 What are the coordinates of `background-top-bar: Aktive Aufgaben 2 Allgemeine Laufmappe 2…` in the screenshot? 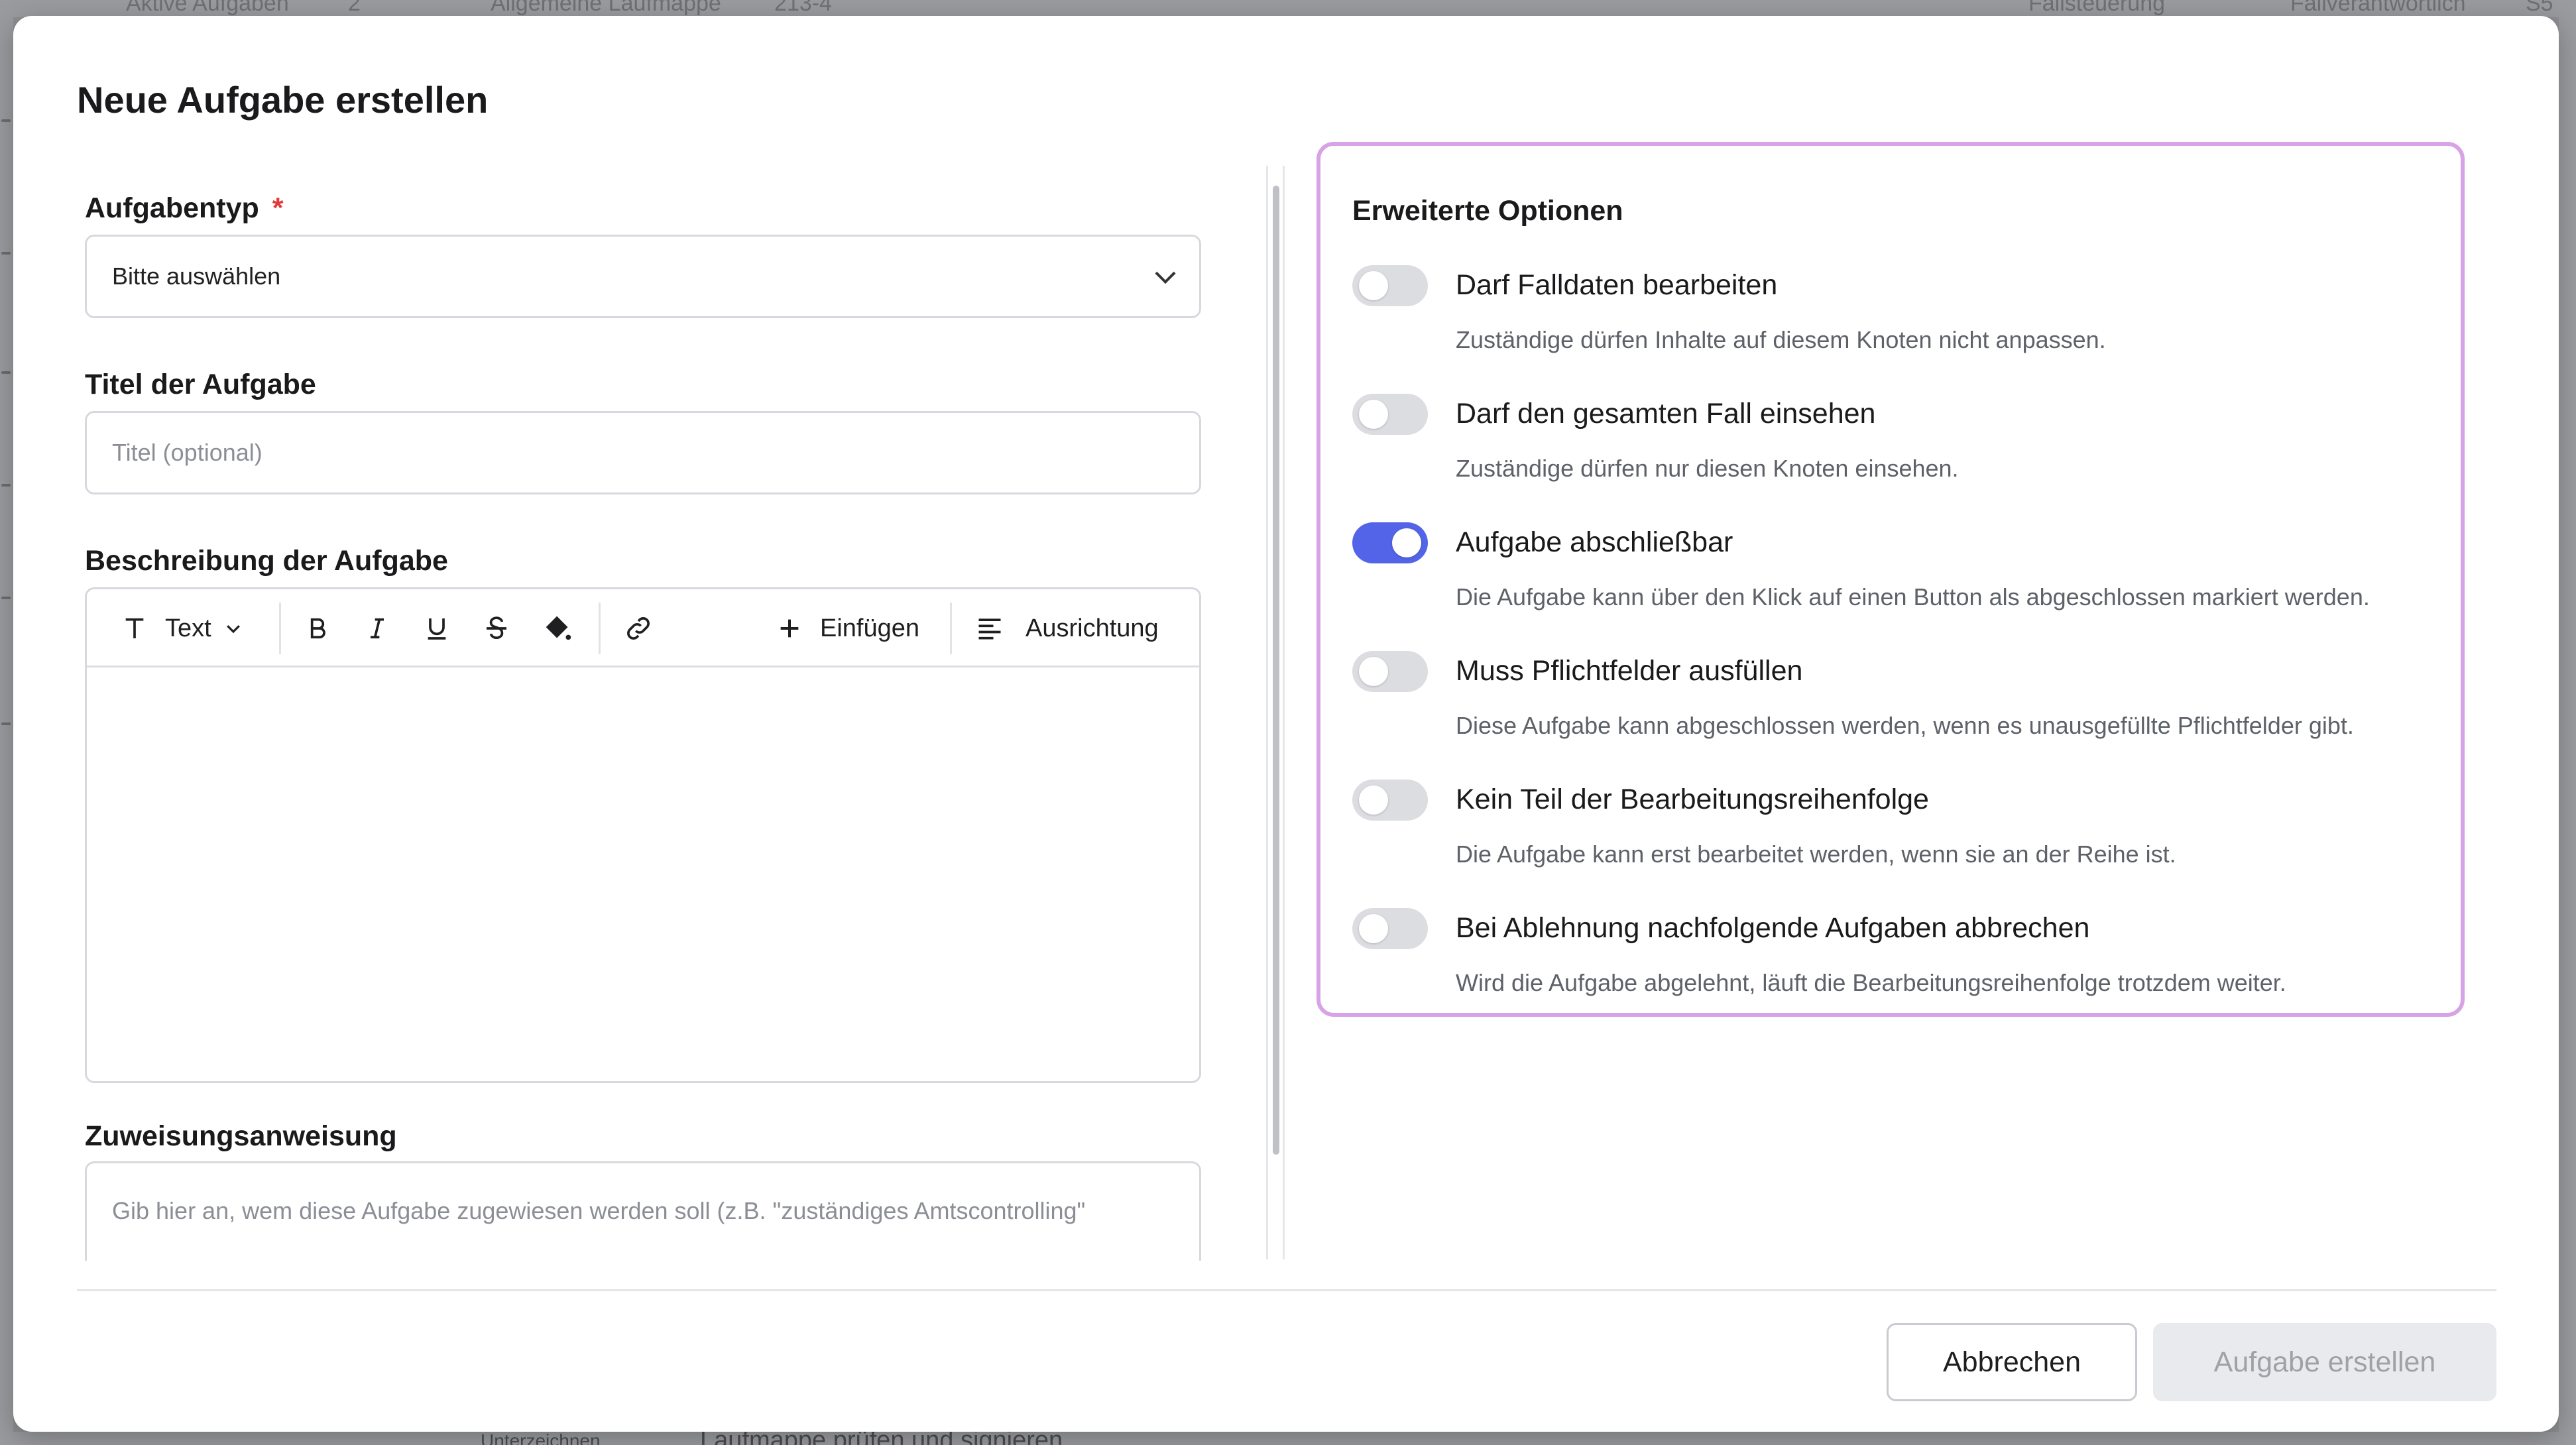 It's located at (1288, 8).